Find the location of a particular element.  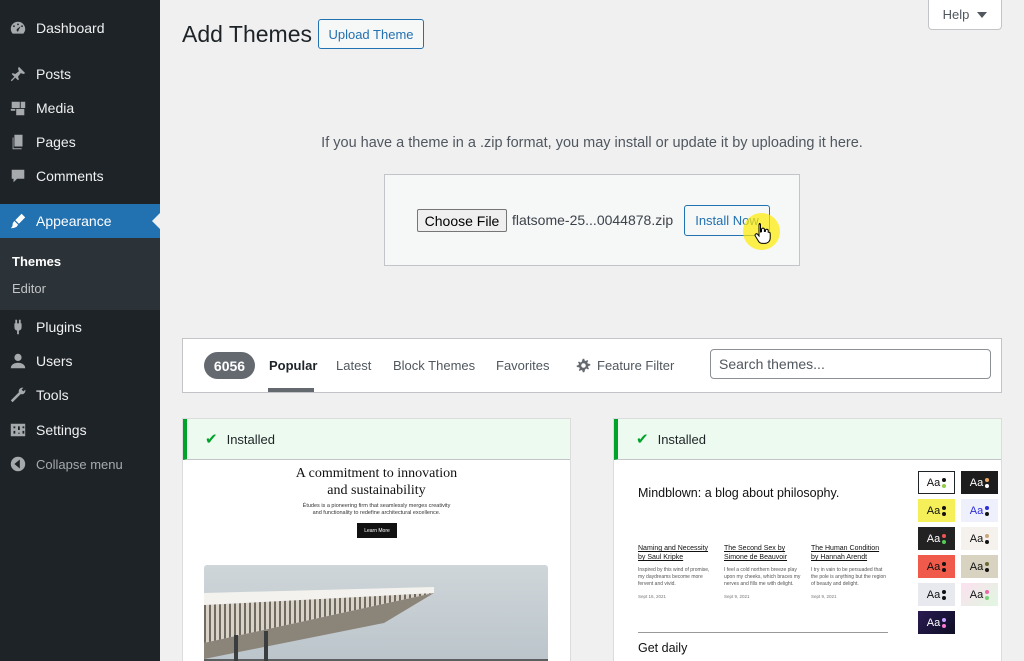

search-themes-input is located at coordinates (850, 364).